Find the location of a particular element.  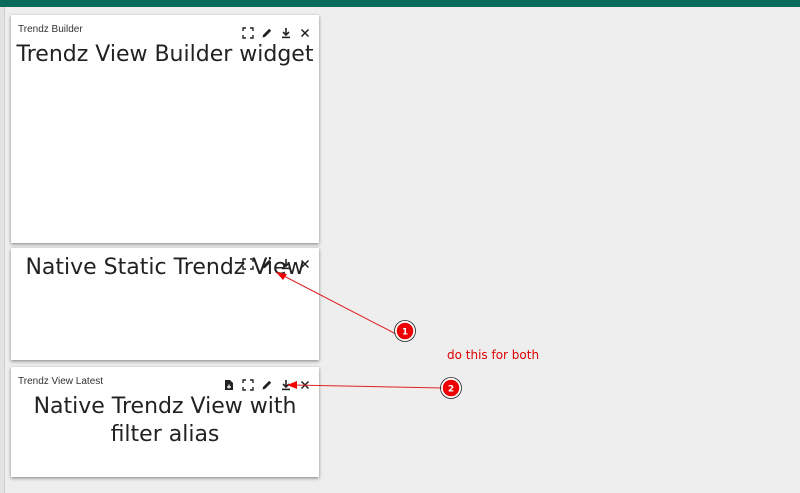

annotation-marker-1-label: 1 is located at coordinates (405, 333).